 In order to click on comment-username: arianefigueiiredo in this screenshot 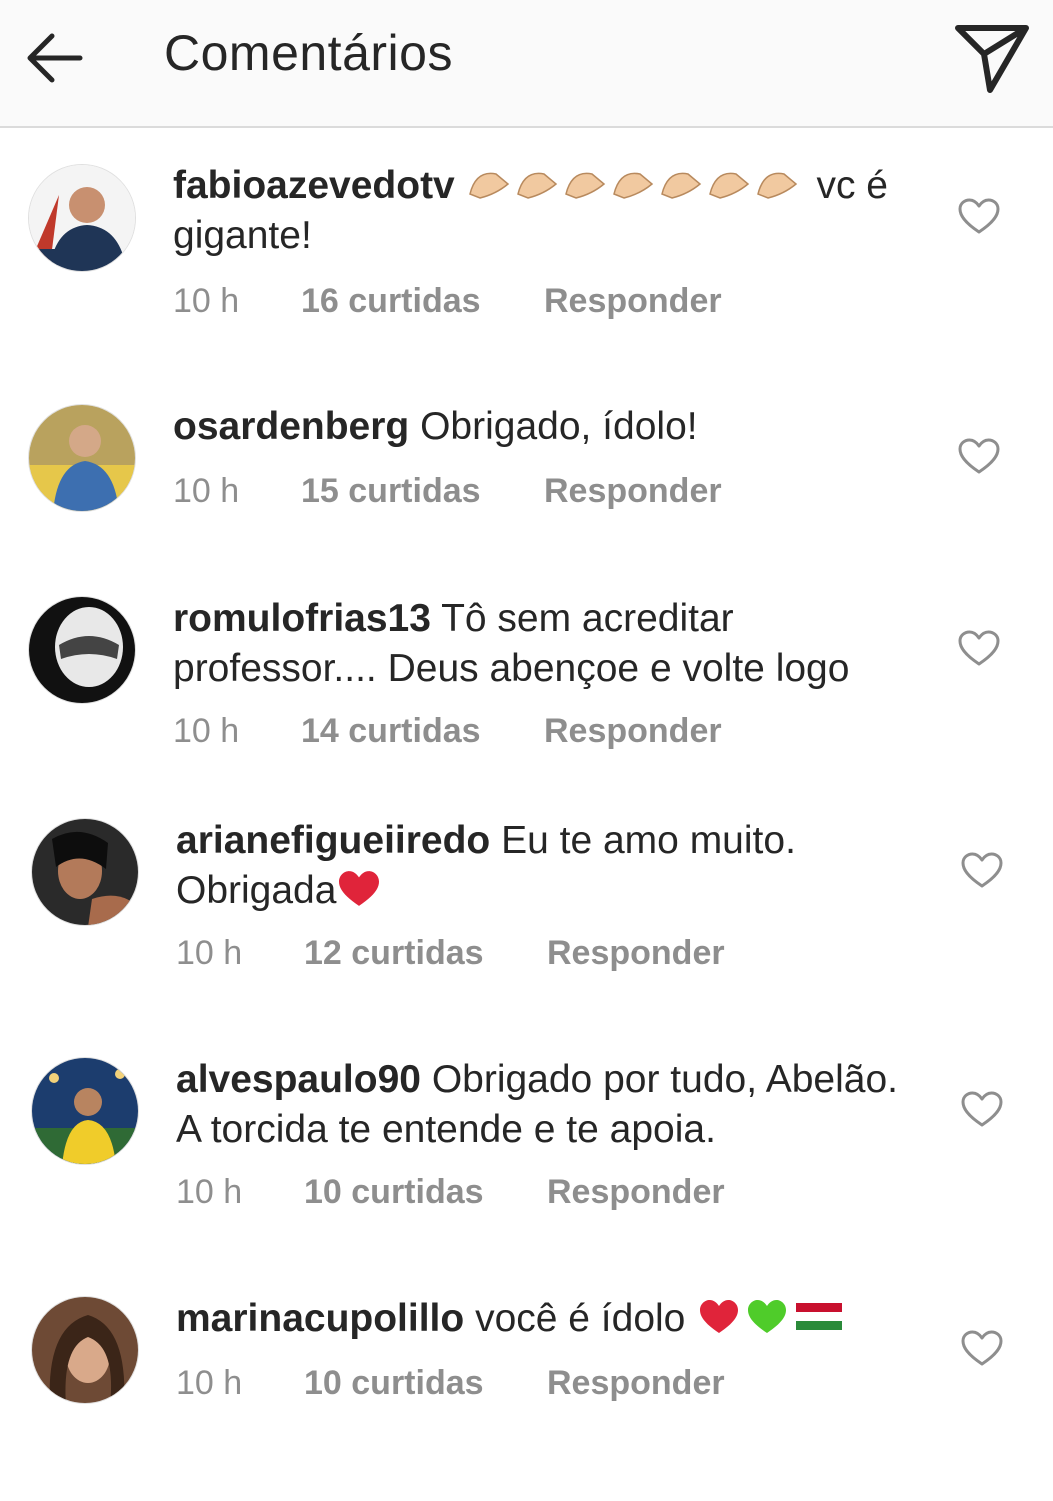, I will do `click(333, 840)`.